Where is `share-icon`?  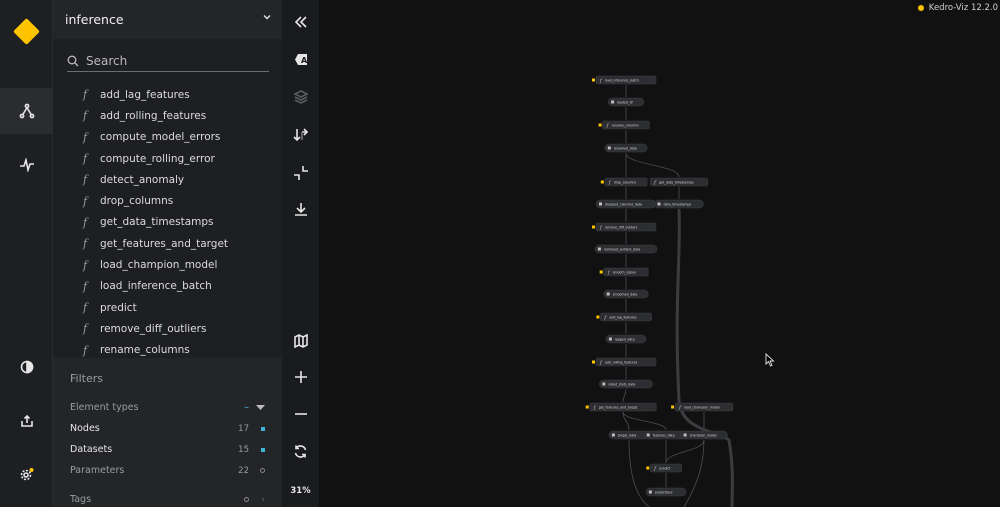
share-icon is located at coordinates (26, 420).